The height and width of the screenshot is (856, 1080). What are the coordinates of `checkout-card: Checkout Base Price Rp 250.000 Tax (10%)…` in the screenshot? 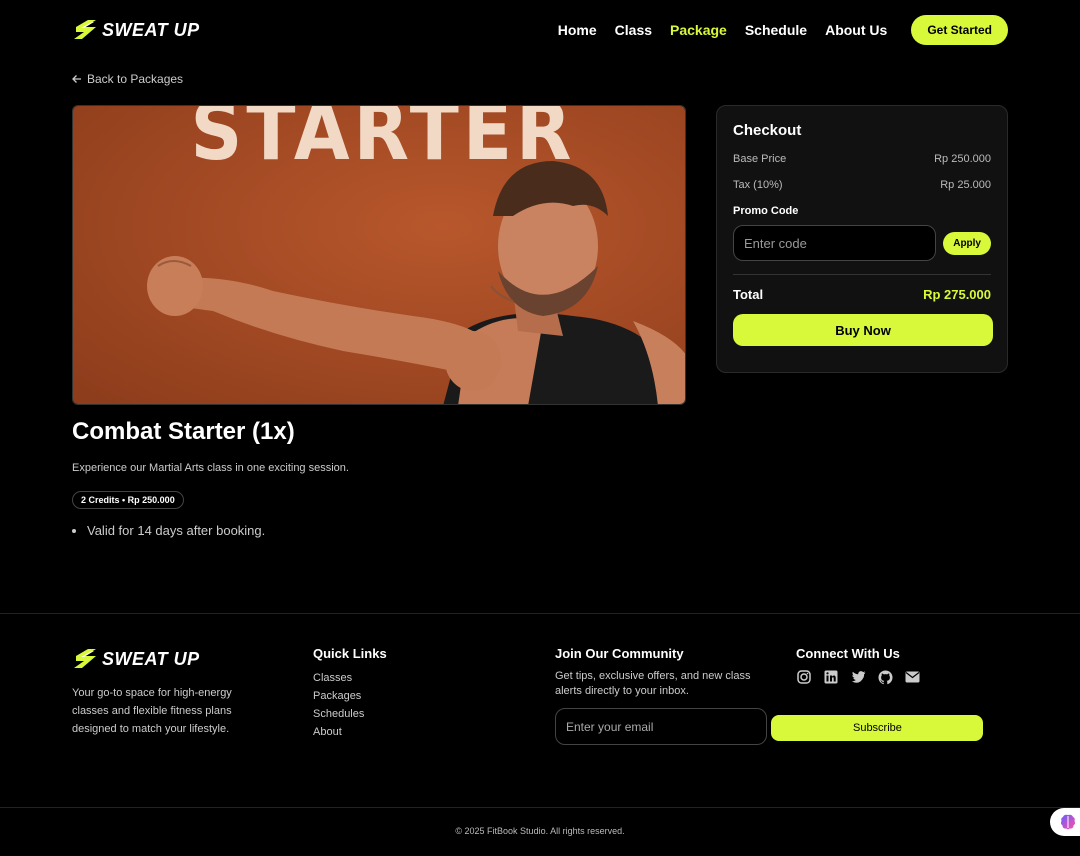 It's located at (862, 239).